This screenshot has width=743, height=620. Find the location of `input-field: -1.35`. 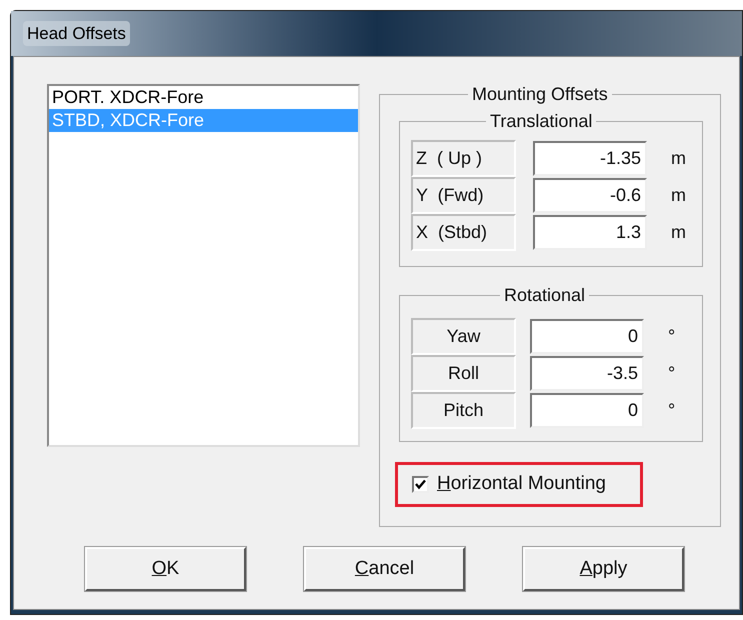

input-field: -1.35 is located at coordinates (590, 158).